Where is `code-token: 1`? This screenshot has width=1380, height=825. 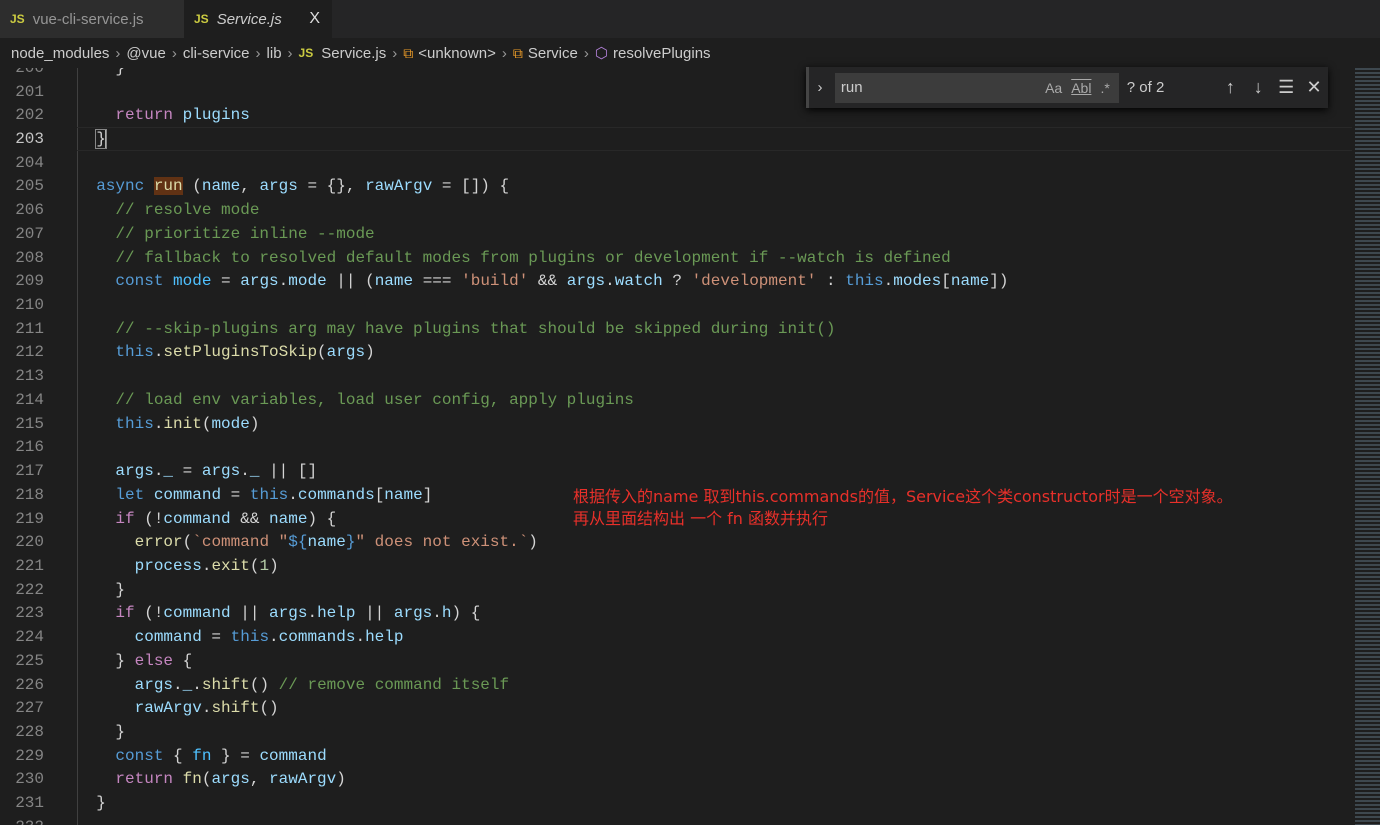 code-token: 1 is located at coordinates (264, 565).